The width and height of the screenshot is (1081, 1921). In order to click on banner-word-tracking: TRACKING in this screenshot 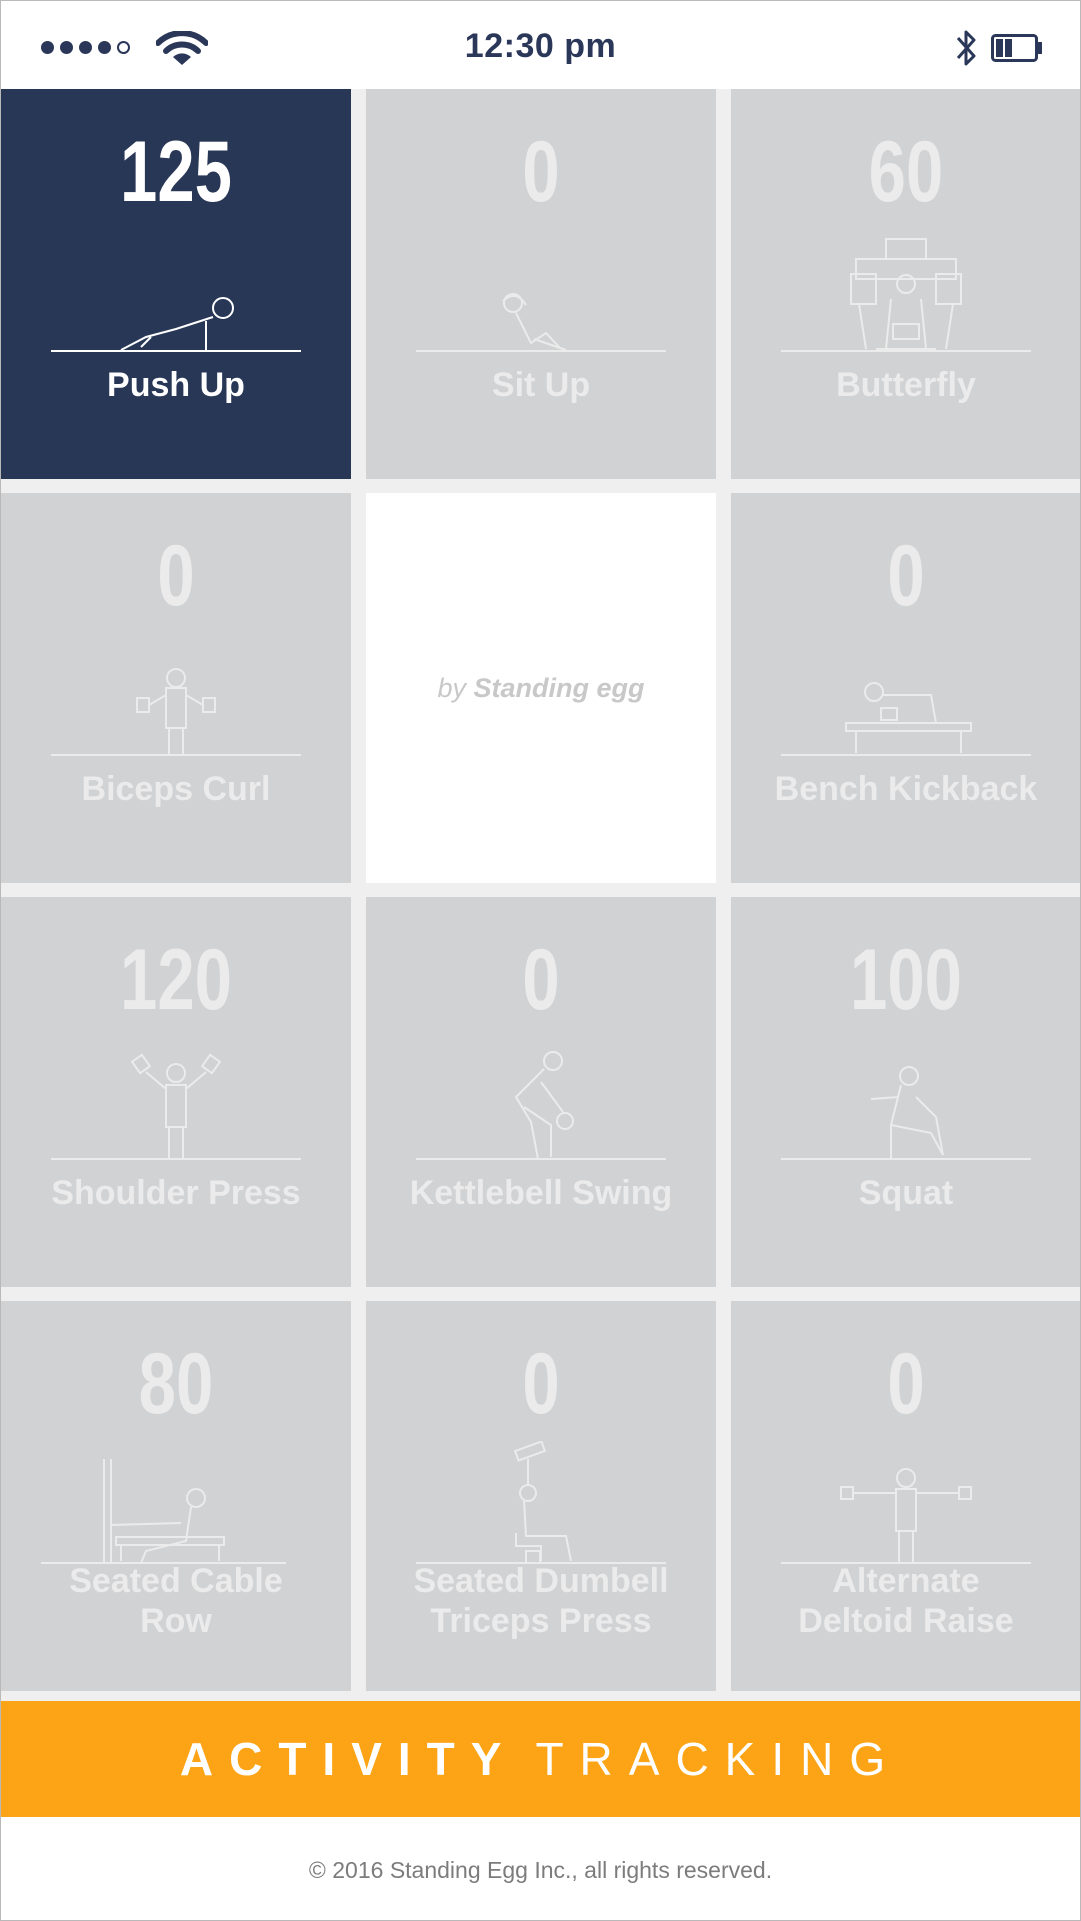, I will do `click(718, 1759)`.